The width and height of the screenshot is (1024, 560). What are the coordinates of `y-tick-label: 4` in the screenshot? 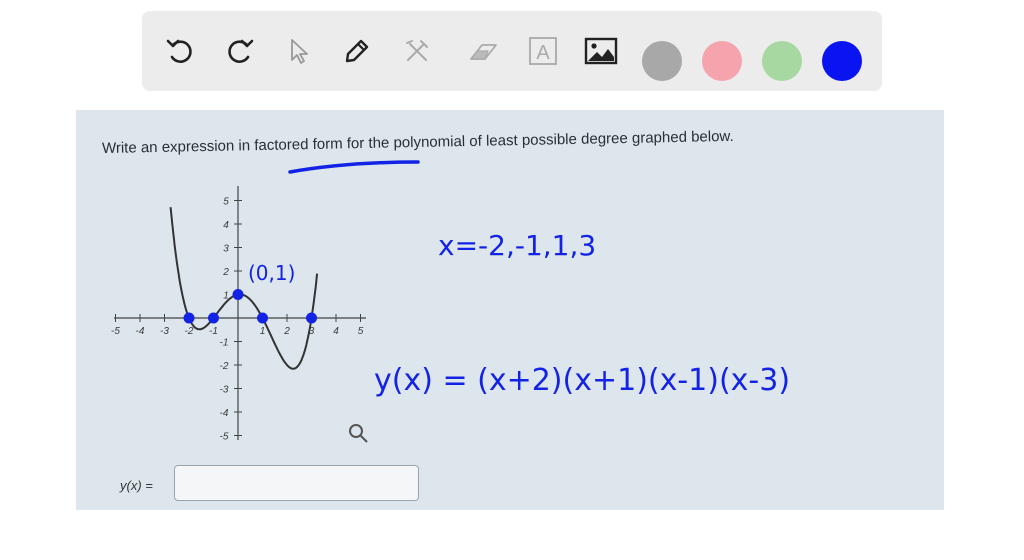 It's located at (226, 225).